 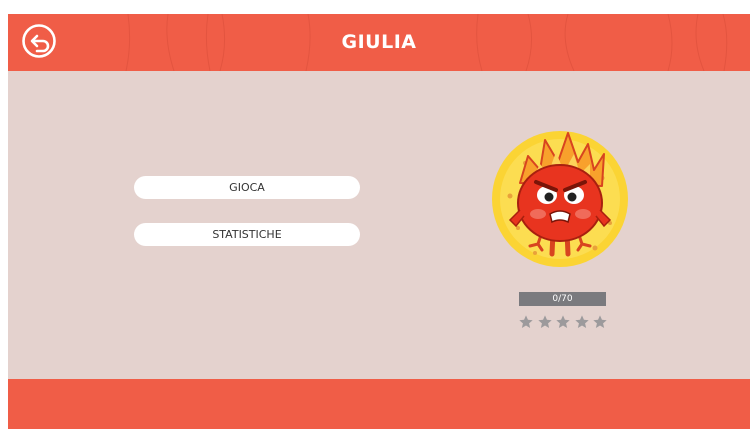 What do you see at coordinates (247, 234) in the screenshot?
I see `statistics-button: STATISTICHE` at bounding box center [247, 234].